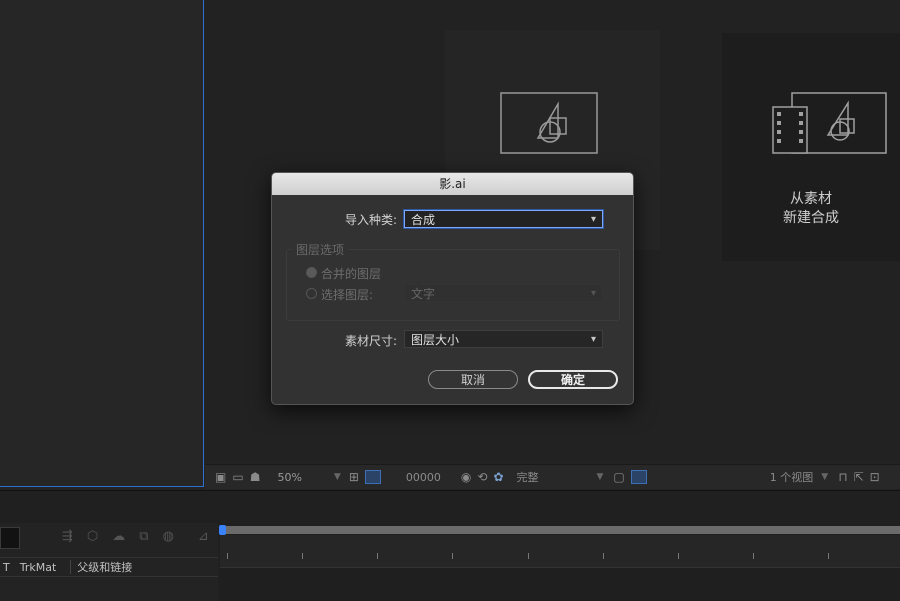 This screenshot has height=601, width=900. I want to click on transparency-grid-icon, so click(372, 477).